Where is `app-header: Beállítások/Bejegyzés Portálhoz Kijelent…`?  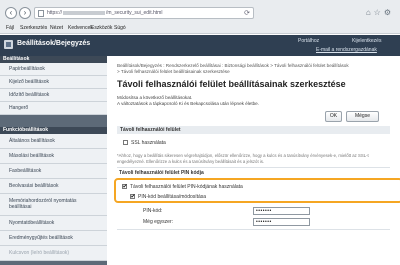
app-header: Beállítások/Bejegyzés Portálhoz Kijelent… is located at coordinates (200, 45).